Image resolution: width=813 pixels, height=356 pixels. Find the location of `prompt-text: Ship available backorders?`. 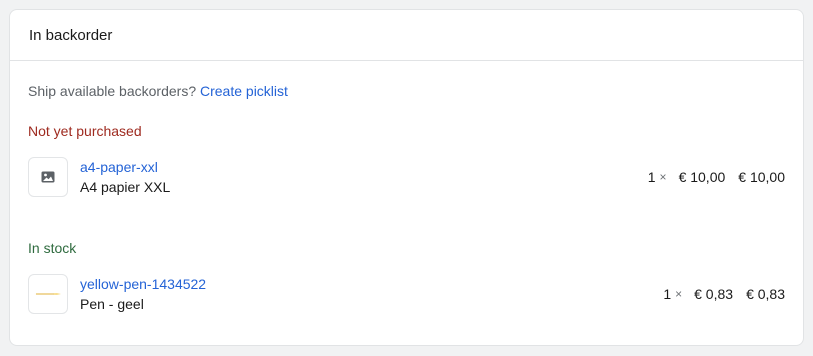

prompt-text: Ship available backorders? is located at coordinates (112, 91).